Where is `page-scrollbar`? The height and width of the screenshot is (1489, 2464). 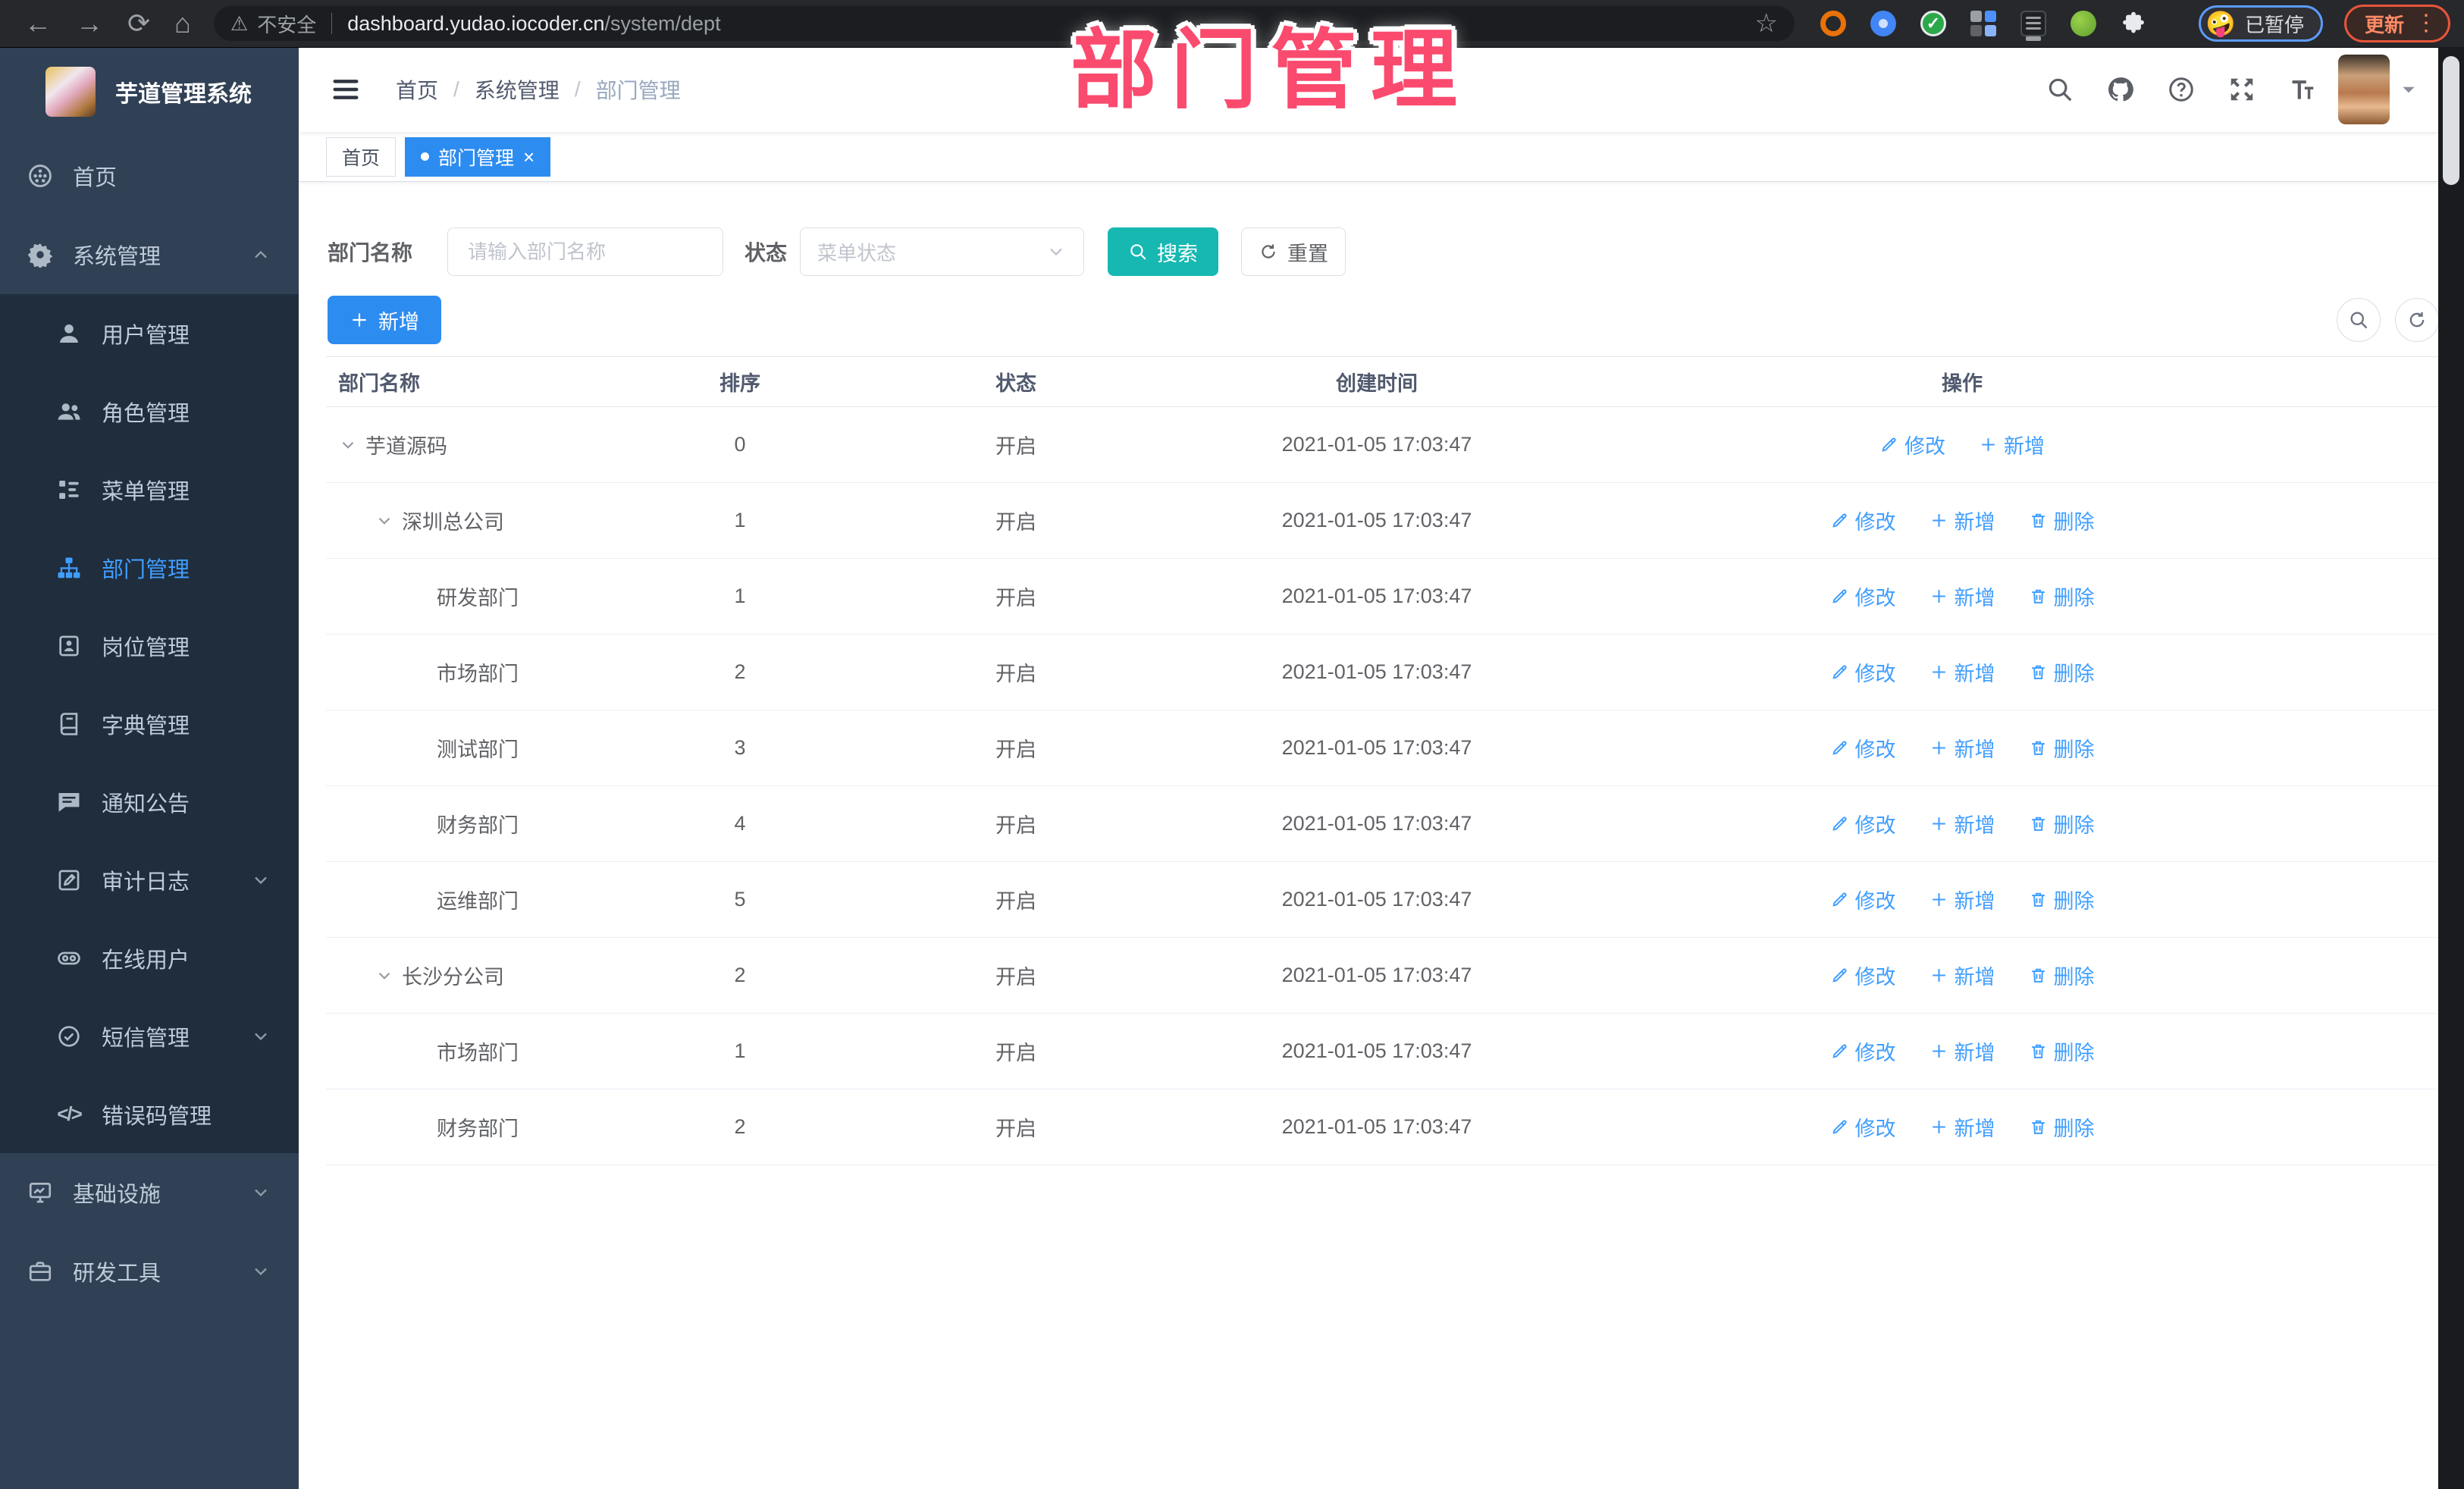 page-scrollbar is located at coordinates (2451, 768).